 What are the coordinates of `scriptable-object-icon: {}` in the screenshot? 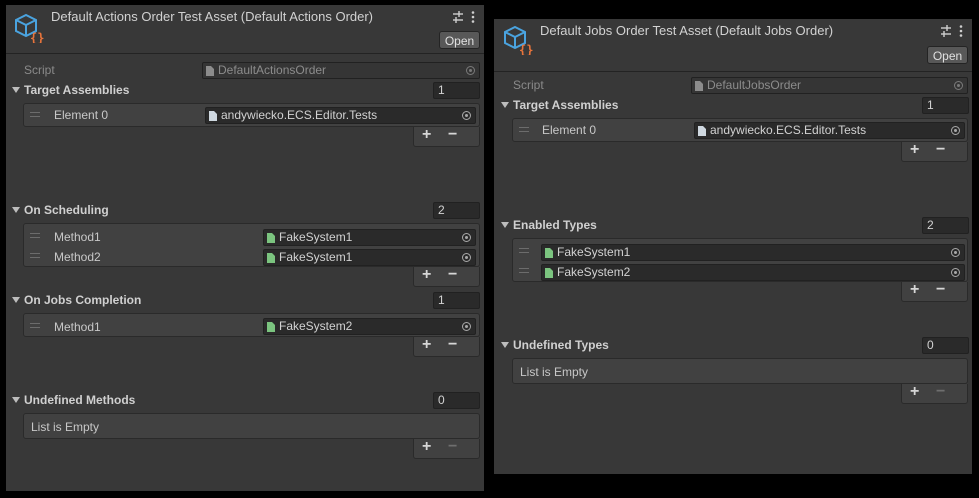 It's located at (29, 28).